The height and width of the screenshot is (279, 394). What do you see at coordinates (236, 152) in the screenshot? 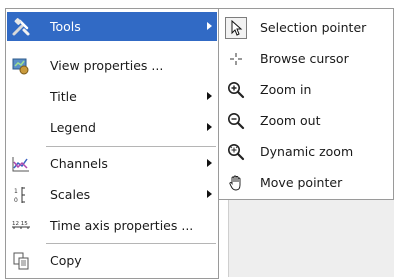
I see `dynamic-zoom-icon` at bounding box center [236, 152].